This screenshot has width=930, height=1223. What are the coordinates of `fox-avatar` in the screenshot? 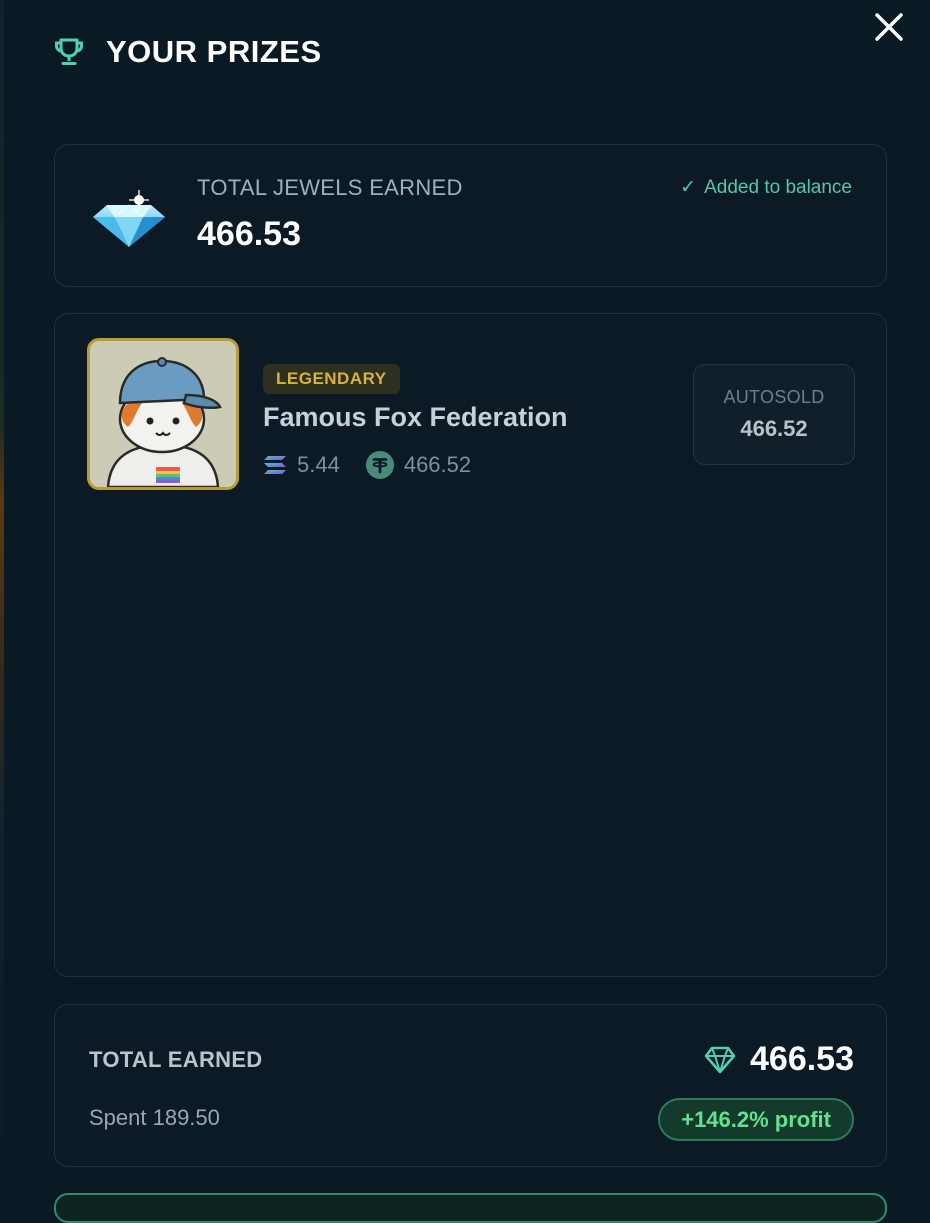 It's located at (163, 414).